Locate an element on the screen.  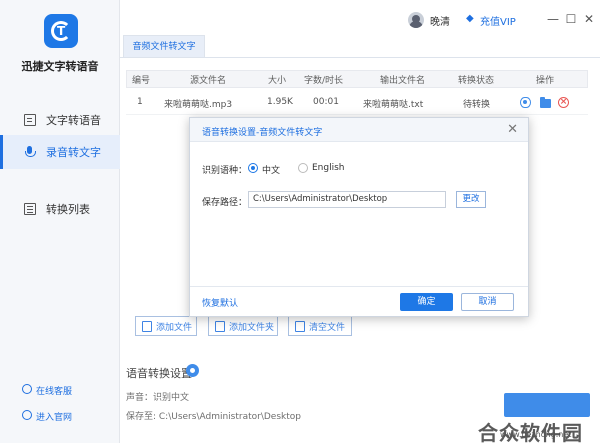
headset-icon is located at coordinates (27, 389).